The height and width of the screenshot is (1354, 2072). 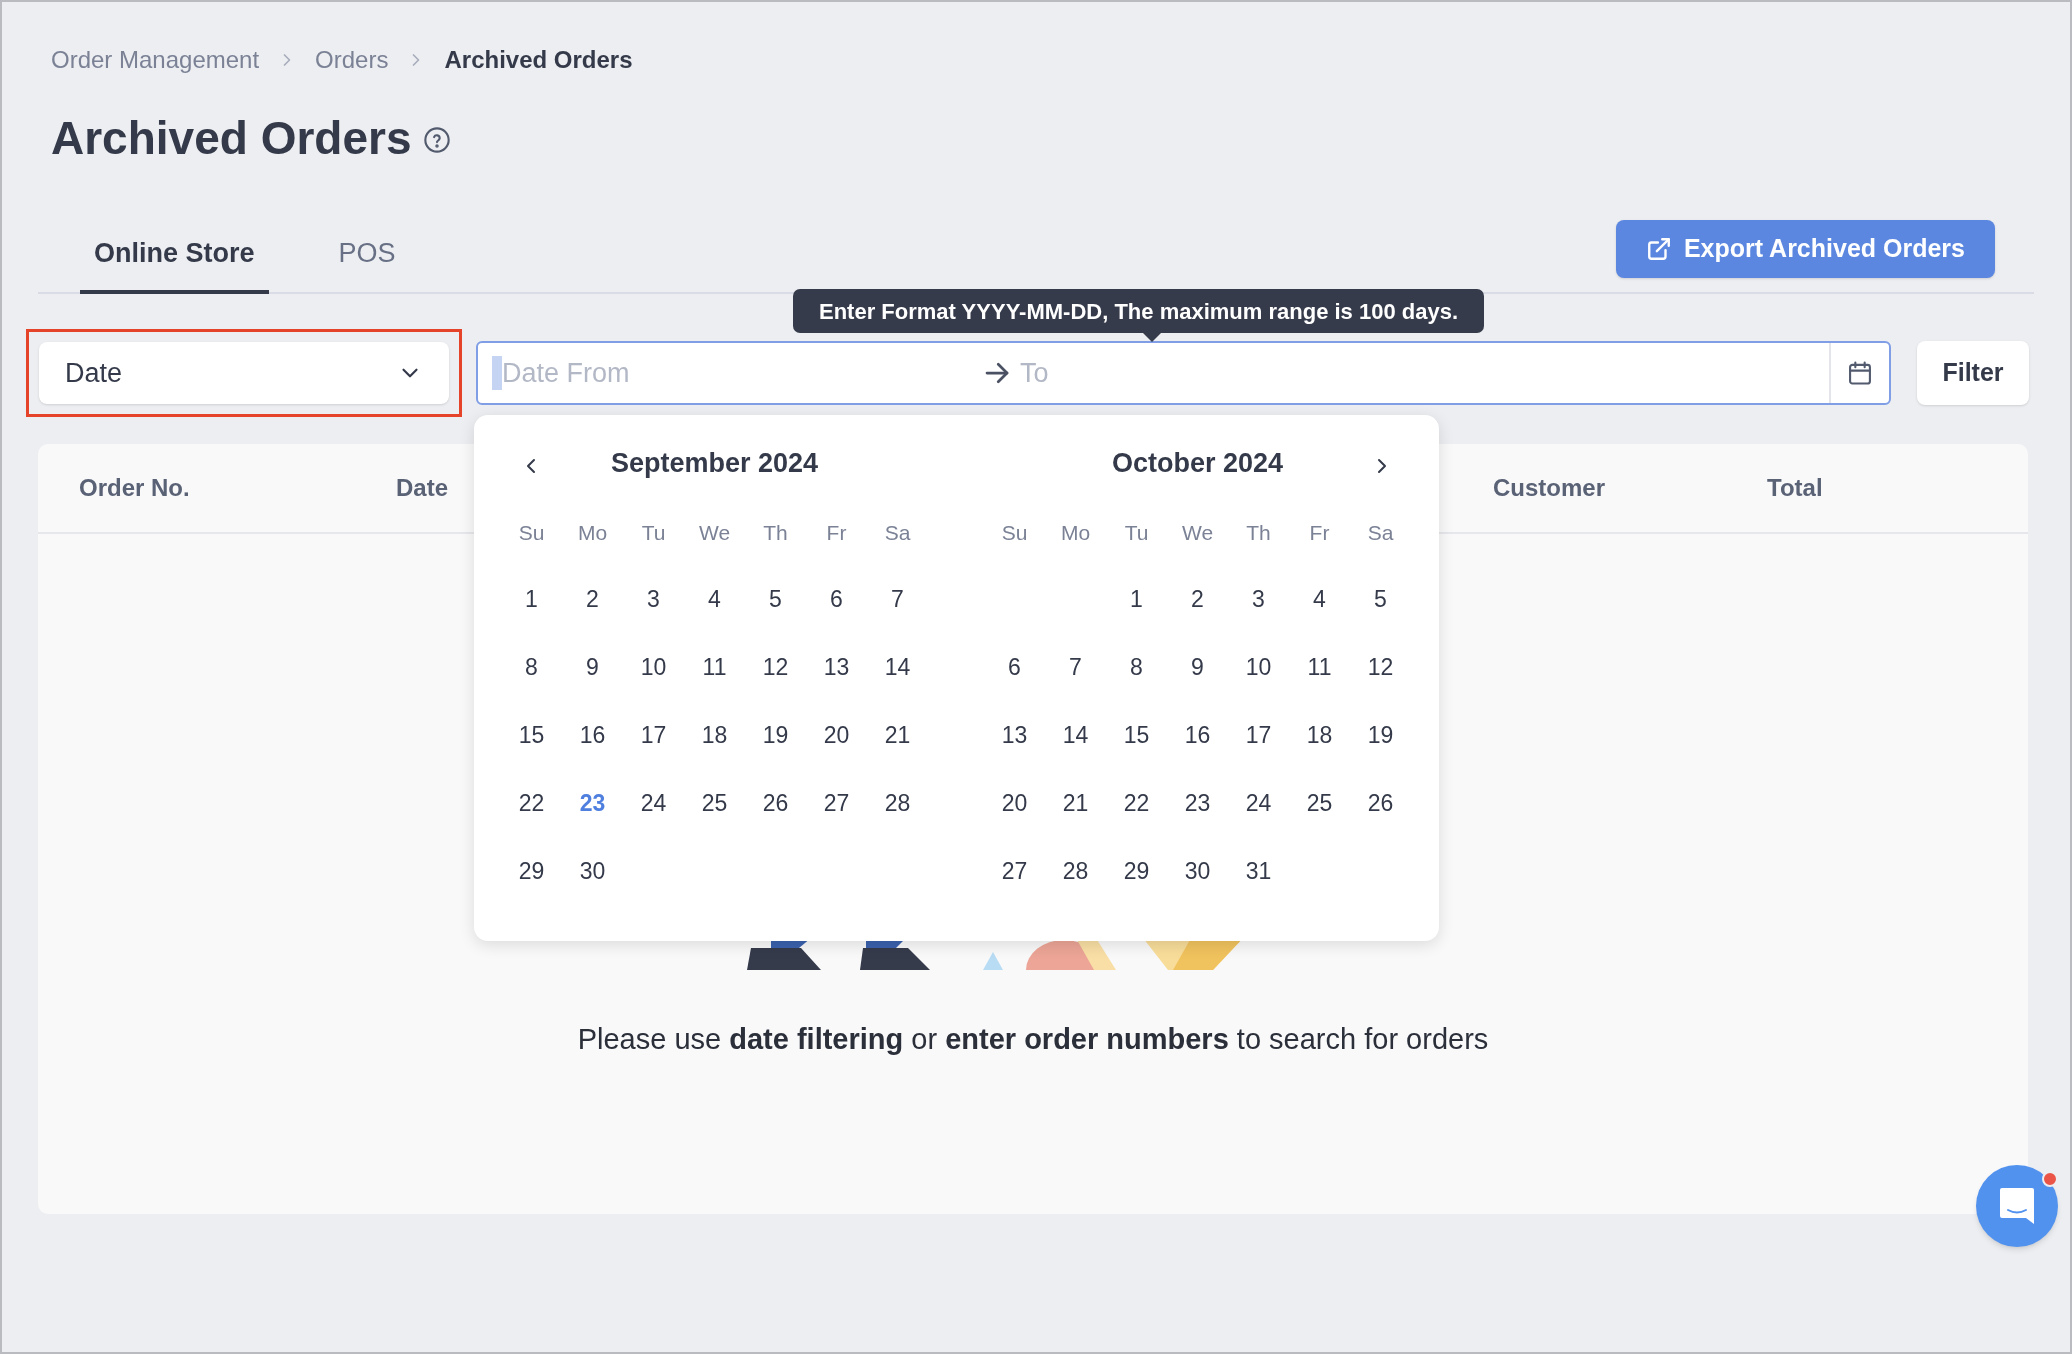 What do you see at coordinates (1258, 871) in the screenshot?
I see `calendar-day: 31` at bounding box center [1258, 871].